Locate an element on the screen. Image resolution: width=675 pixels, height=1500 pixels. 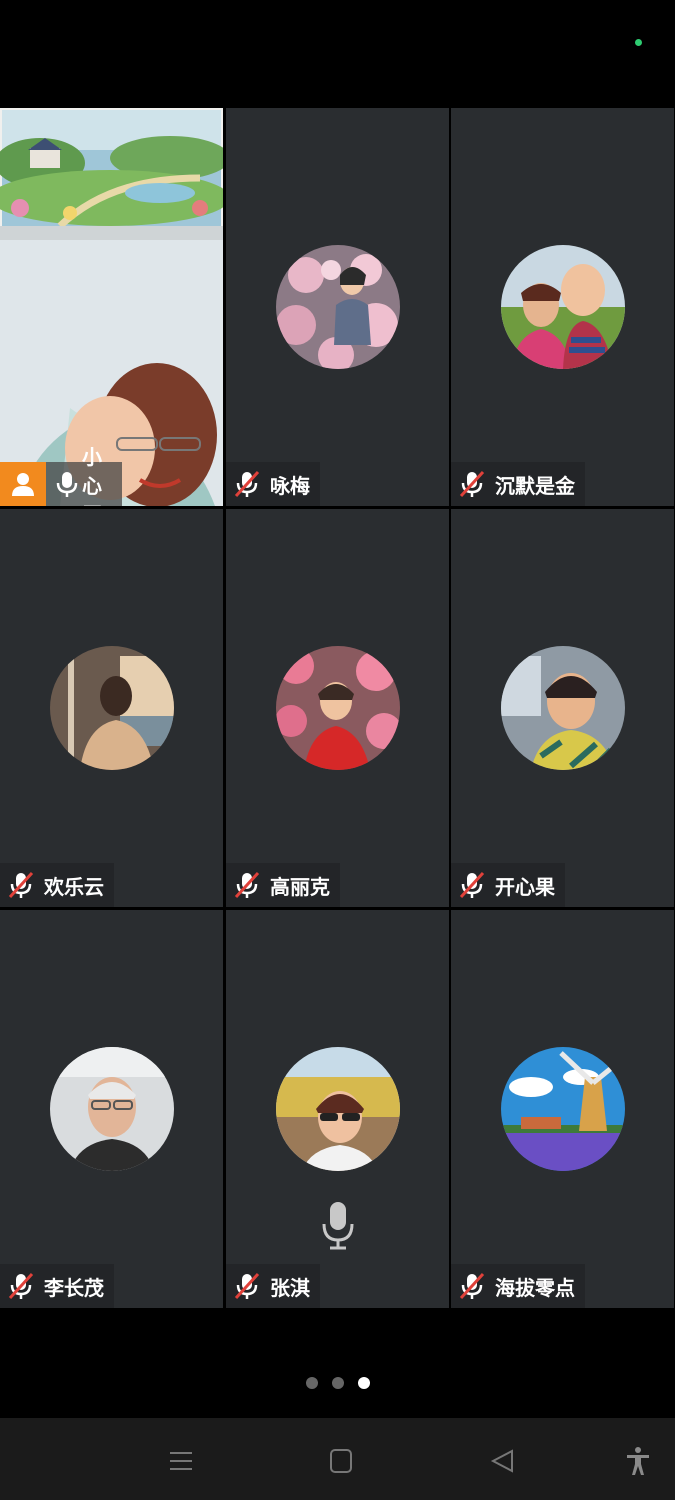
participant-name-tag: 开心果 is located at coordinates (508, 885).